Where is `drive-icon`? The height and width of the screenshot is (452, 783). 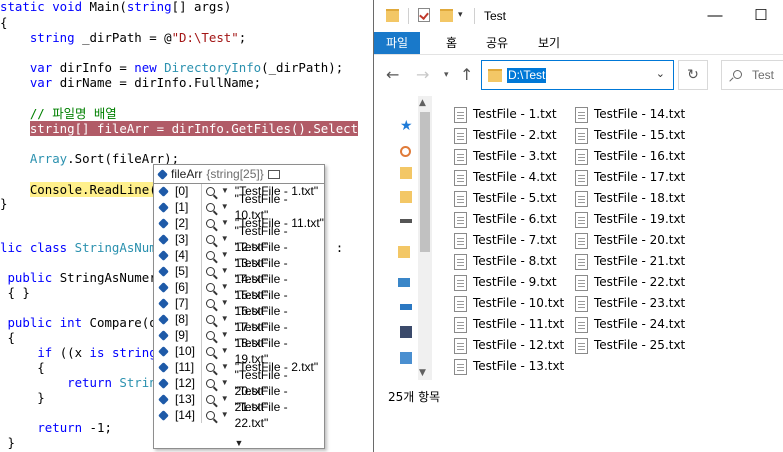 drive-icon is located at coordinates (406, 221).